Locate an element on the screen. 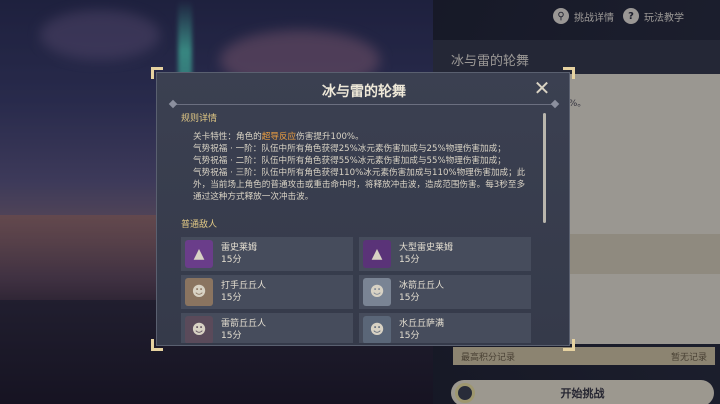 This screenshot has height=404, width=720. enemy-name: 打手丘丘人 is located at coordinates (244, 286).